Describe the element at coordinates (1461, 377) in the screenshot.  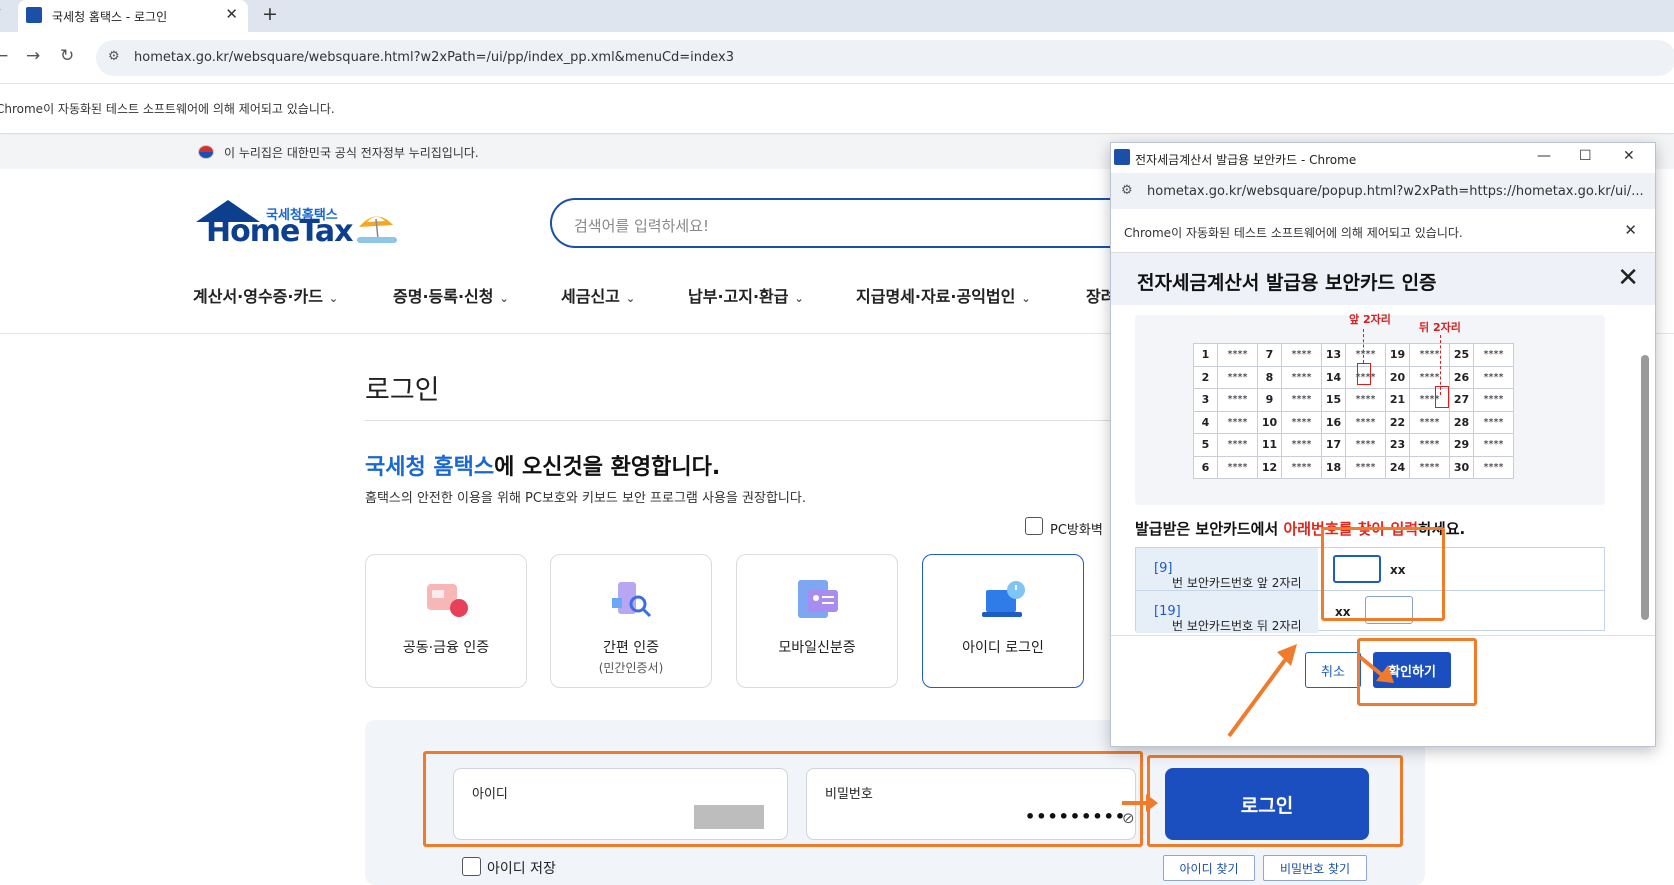
I see `card-cell-number: 26` at that location.